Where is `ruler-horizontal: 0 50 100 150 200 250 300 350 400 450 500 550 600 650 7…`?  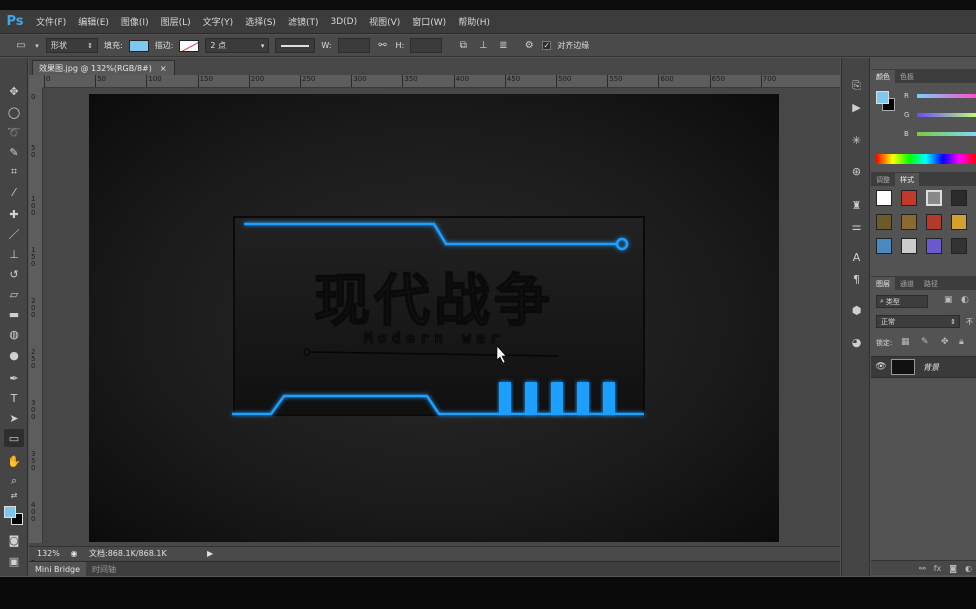 ruler-horizontal: 0 50 100 150 200 250 300 350 400 450 500 550 600 650 7… is located at coordinates (441, 81).